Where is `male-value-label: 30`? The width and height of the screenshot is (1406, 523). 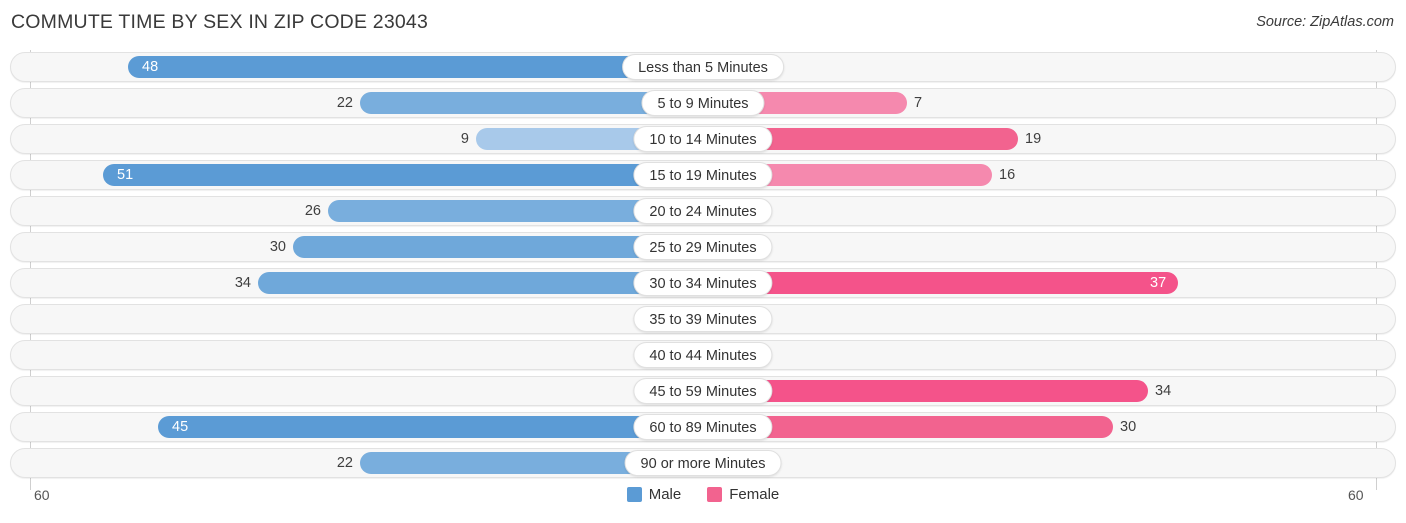
male-value-label: 30 is located at coordinates (277, 247).